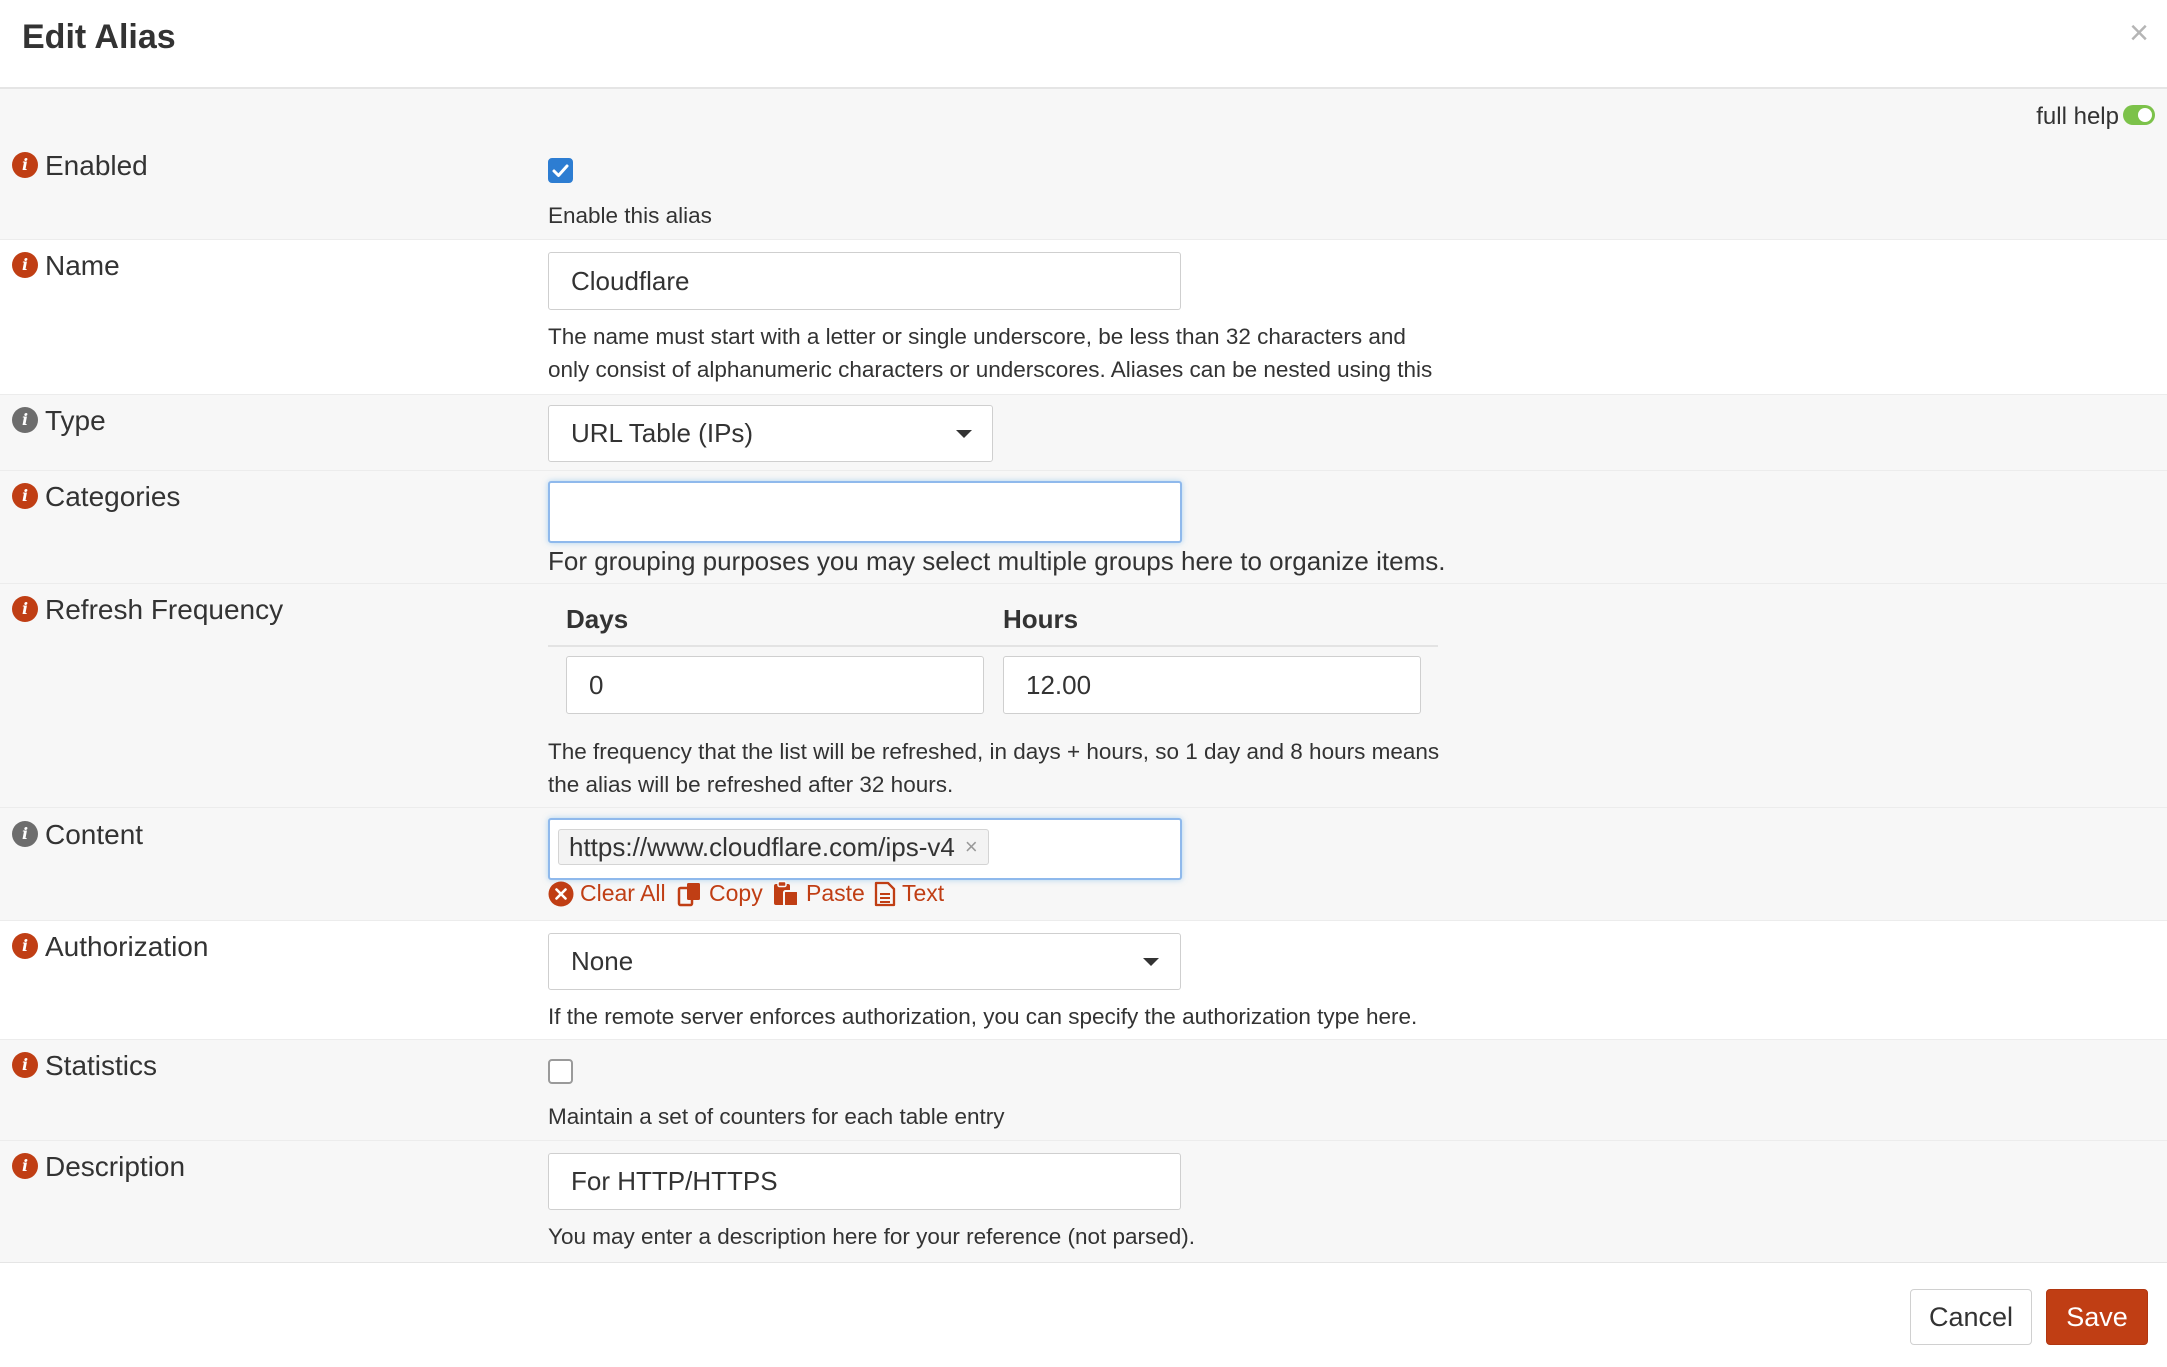  What do you see at coordinates (1971, 1317) in the screenshot?
I see `cancel-button: Cancel` at bounding box center [1971, 1317].